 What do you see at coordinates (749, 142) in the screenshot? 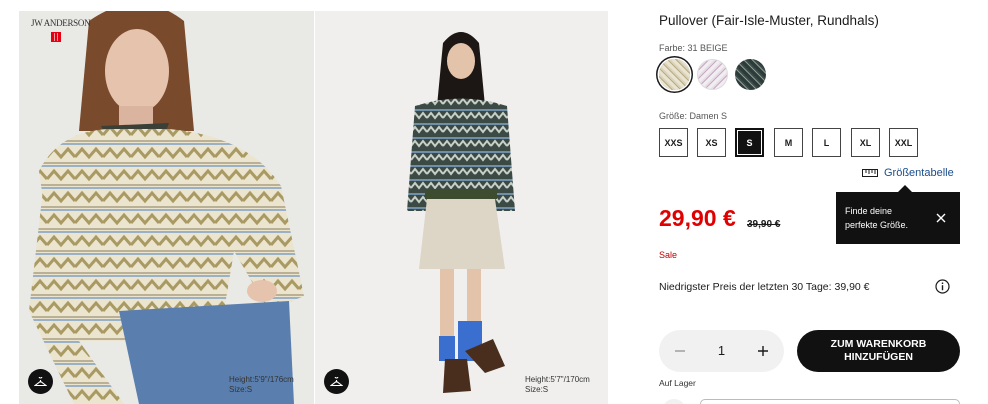
I see `size-button-s: S` at bounding box center [749, 142].